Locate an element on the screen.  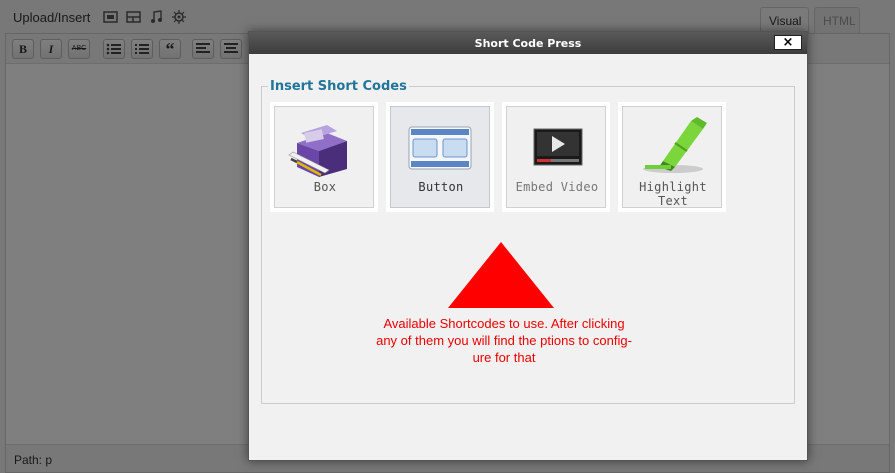
pointer-arrow-icon is located at coordinates (501, 275).